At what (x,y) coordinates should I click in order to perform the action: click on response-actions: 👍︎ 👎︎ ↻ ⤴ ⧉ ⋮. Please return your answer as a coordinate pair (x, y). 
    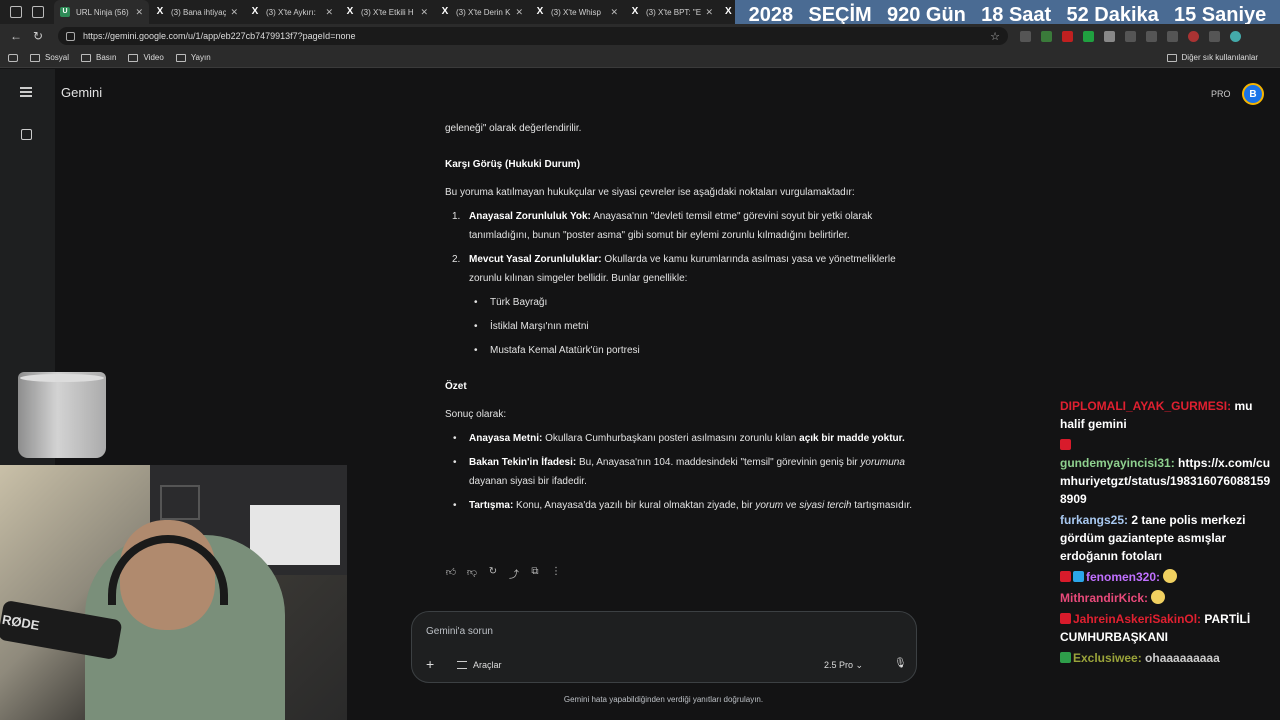
    Looking at the image, I should click on (503, 573).